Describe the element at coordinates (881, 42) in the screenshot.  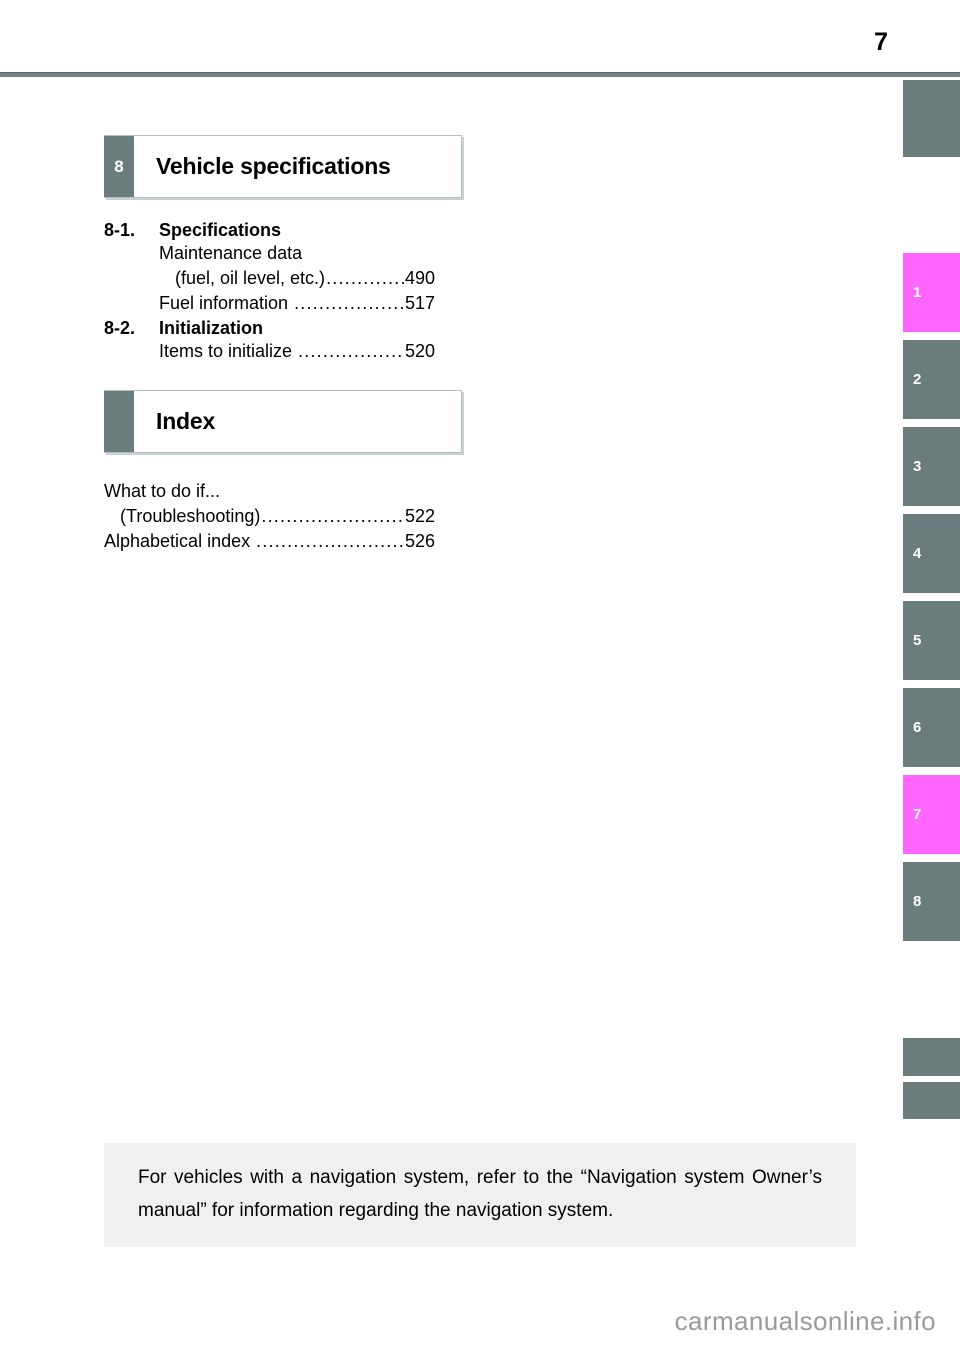
I see `page-number: 7` at that location.